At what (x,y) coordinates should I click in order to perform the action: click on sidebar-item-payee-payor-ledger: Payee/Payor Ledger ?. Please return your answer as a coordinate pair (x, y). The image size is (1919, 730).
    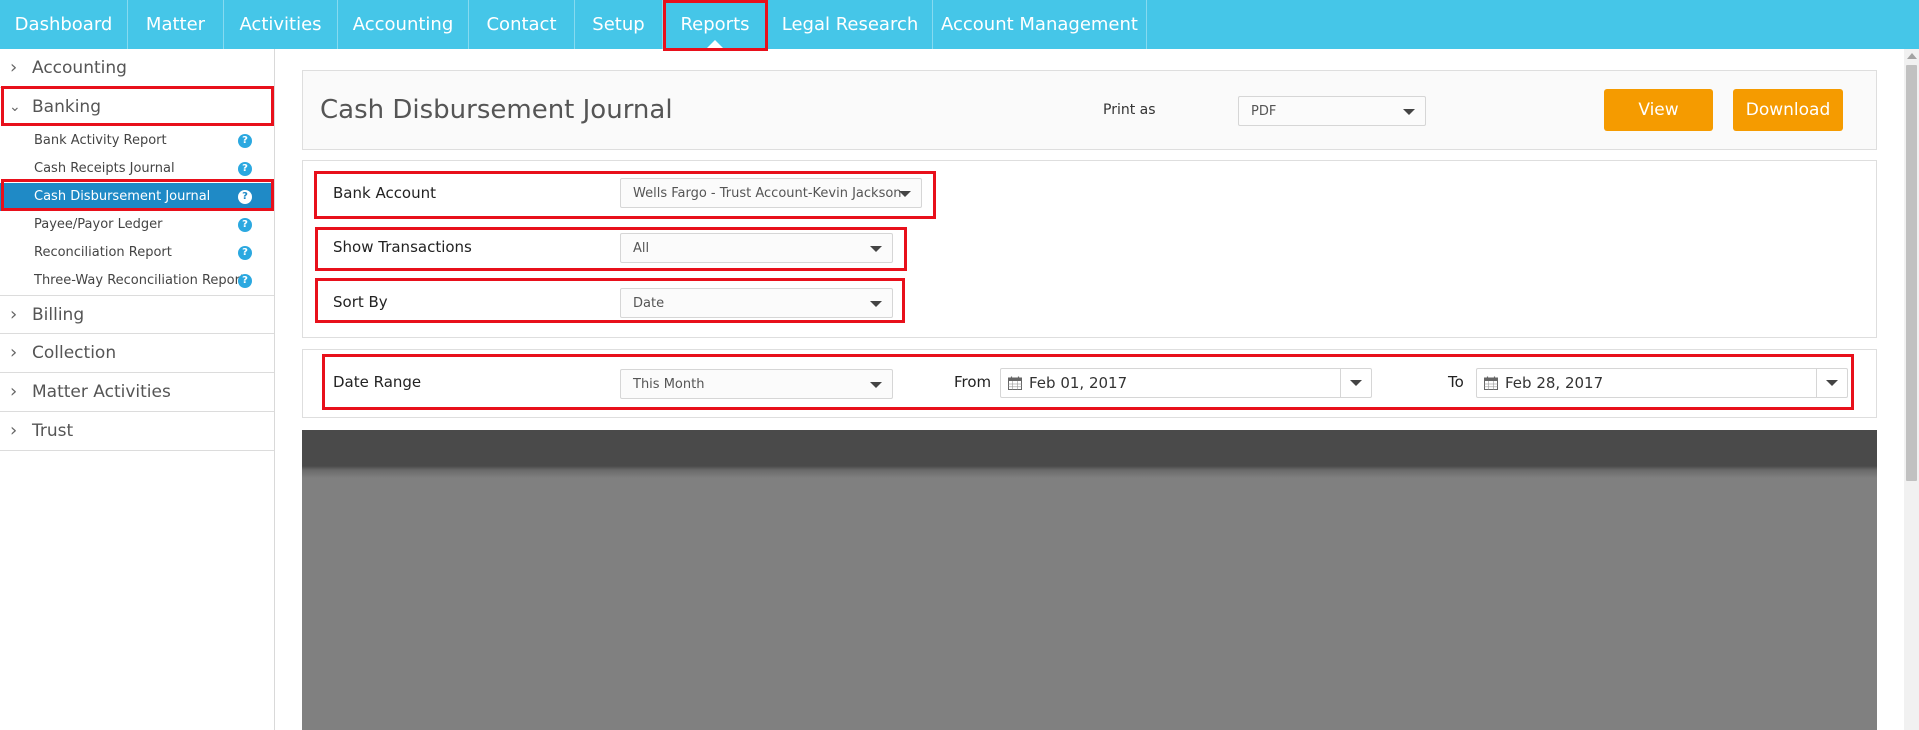
    Looking at the image, I should click on (137, 225).